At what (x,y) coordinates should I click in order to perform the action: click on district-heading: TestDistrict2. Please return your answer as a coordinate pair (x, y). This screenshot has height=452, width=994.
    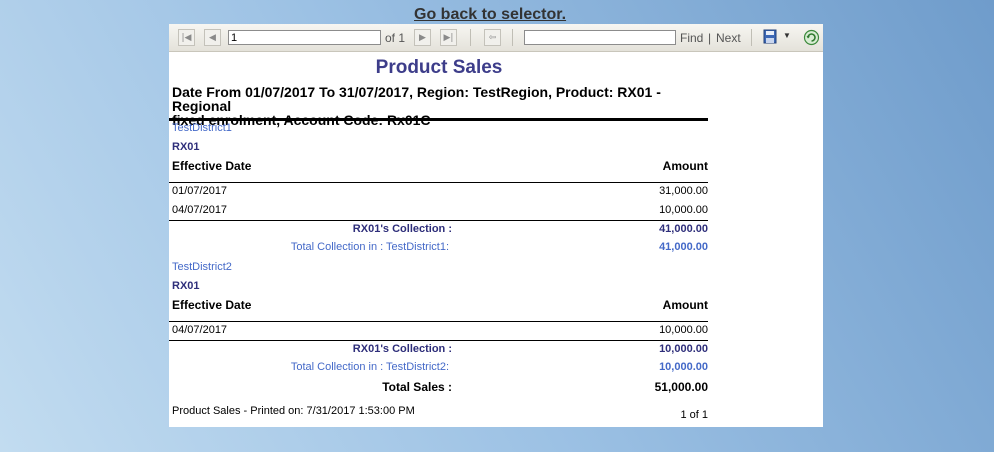
    Looking at the image, I should click on (202, 267).